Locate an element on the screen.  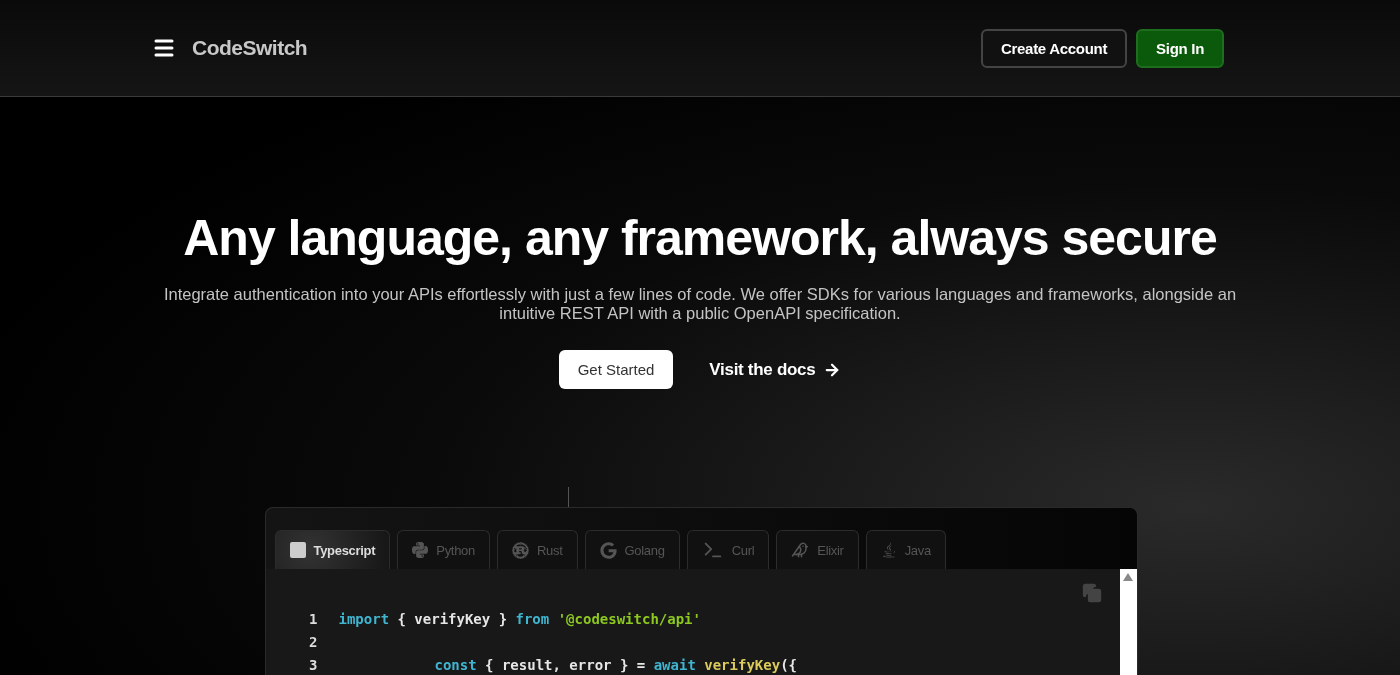
language-tab: Golang is located at coordinates (632, 549).